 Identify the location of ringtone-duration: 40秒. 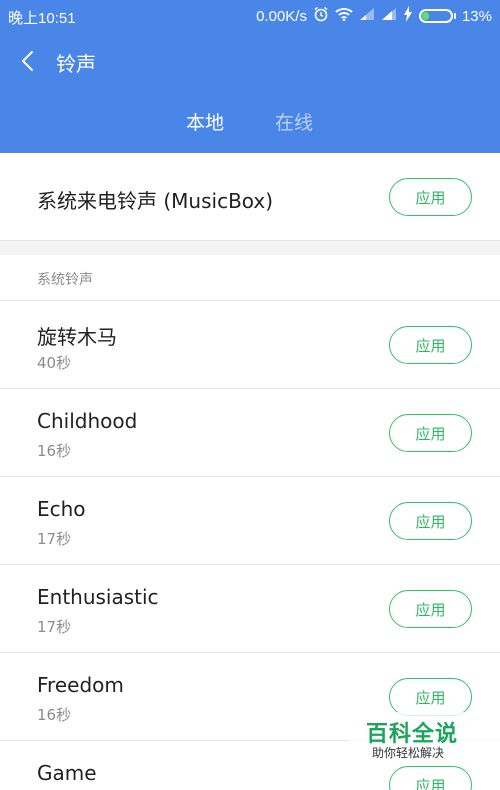
(54, 363).